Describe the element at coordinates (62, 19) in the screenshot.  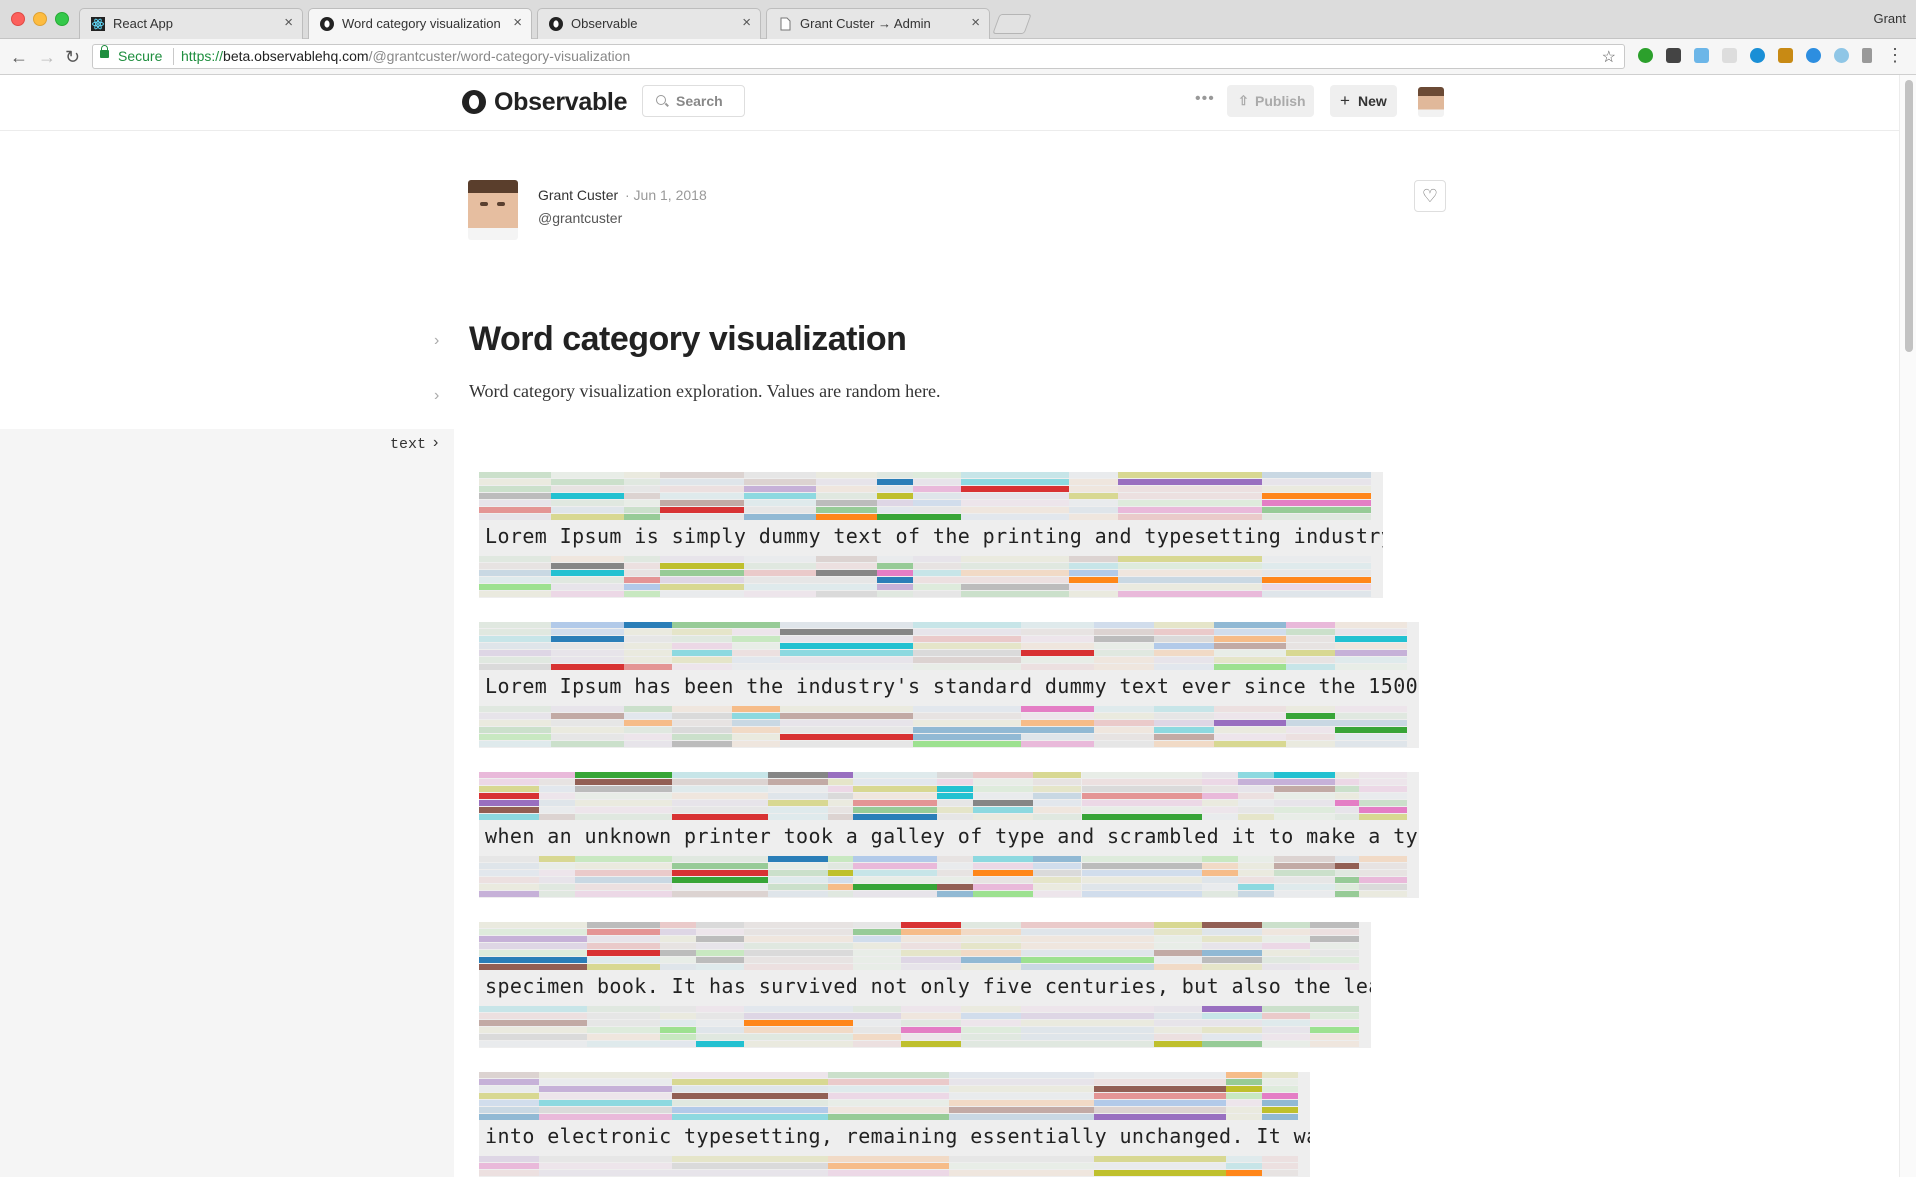
I see `maximize-window-button` at that location.